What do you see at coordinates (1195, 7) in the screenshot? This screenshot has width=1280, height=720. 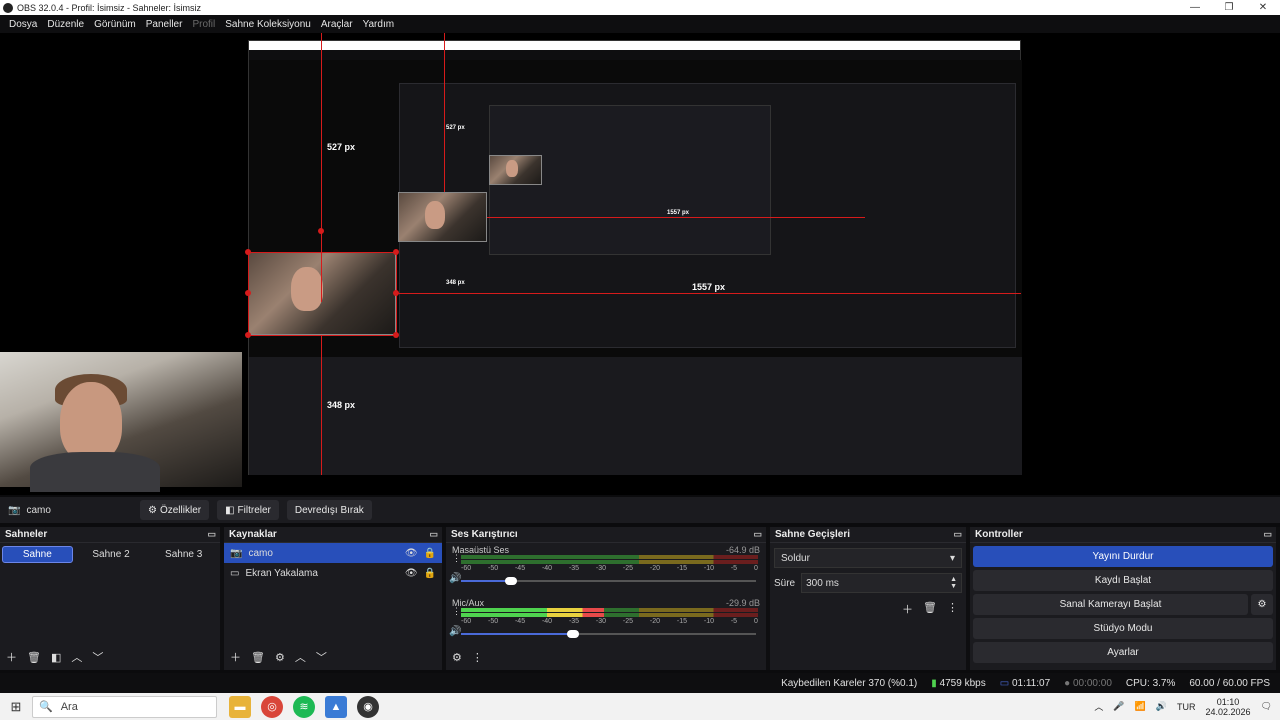 I see `minimize-button: —` at bounding box center [1195, 7].